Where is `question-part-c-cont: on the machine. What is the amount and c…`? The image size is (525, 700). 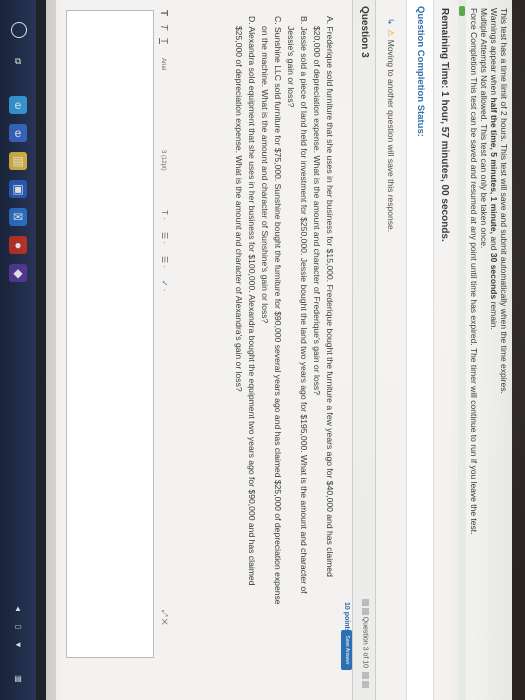
question-part-c-cont: on the machine. What is the amount and c… is located at coordinates (265, 175).